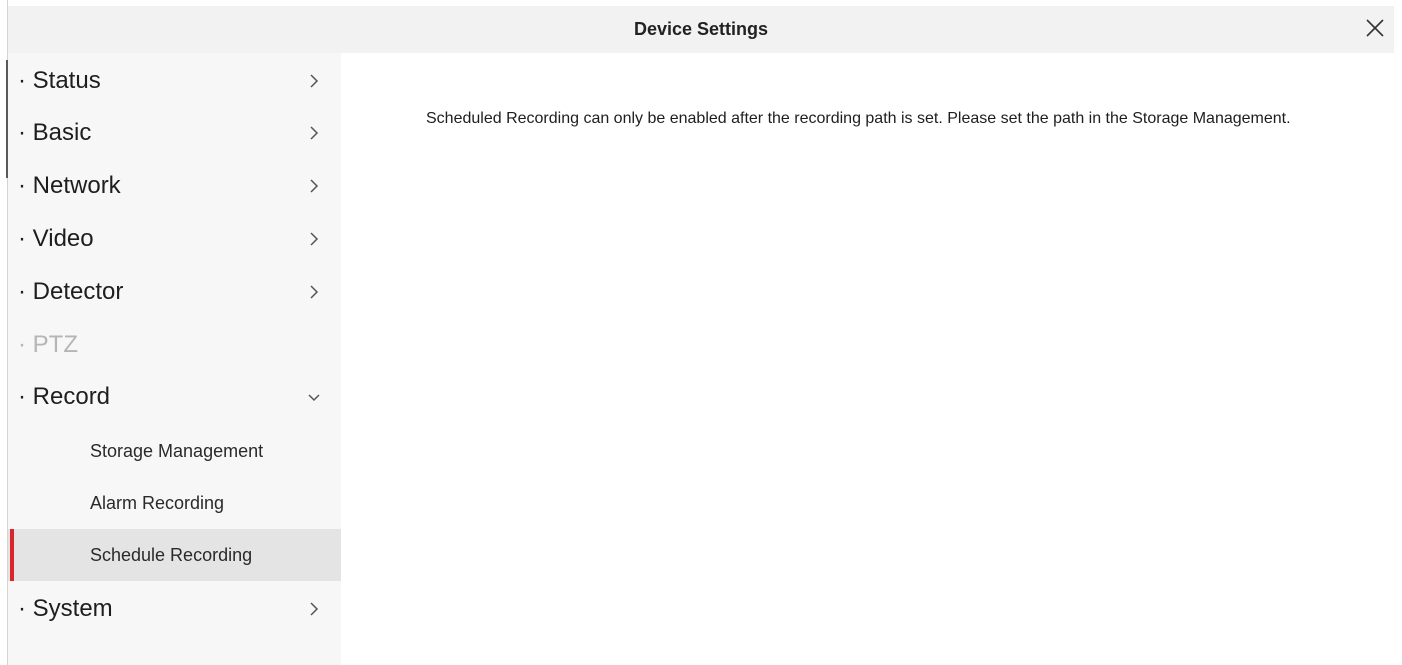 This screenshot has width=1402, height=665. What do you see at coordinates (55, 132) in the screenshot?
I see `sidebar-item-label: · Basic` at bounding box center [55, 132].